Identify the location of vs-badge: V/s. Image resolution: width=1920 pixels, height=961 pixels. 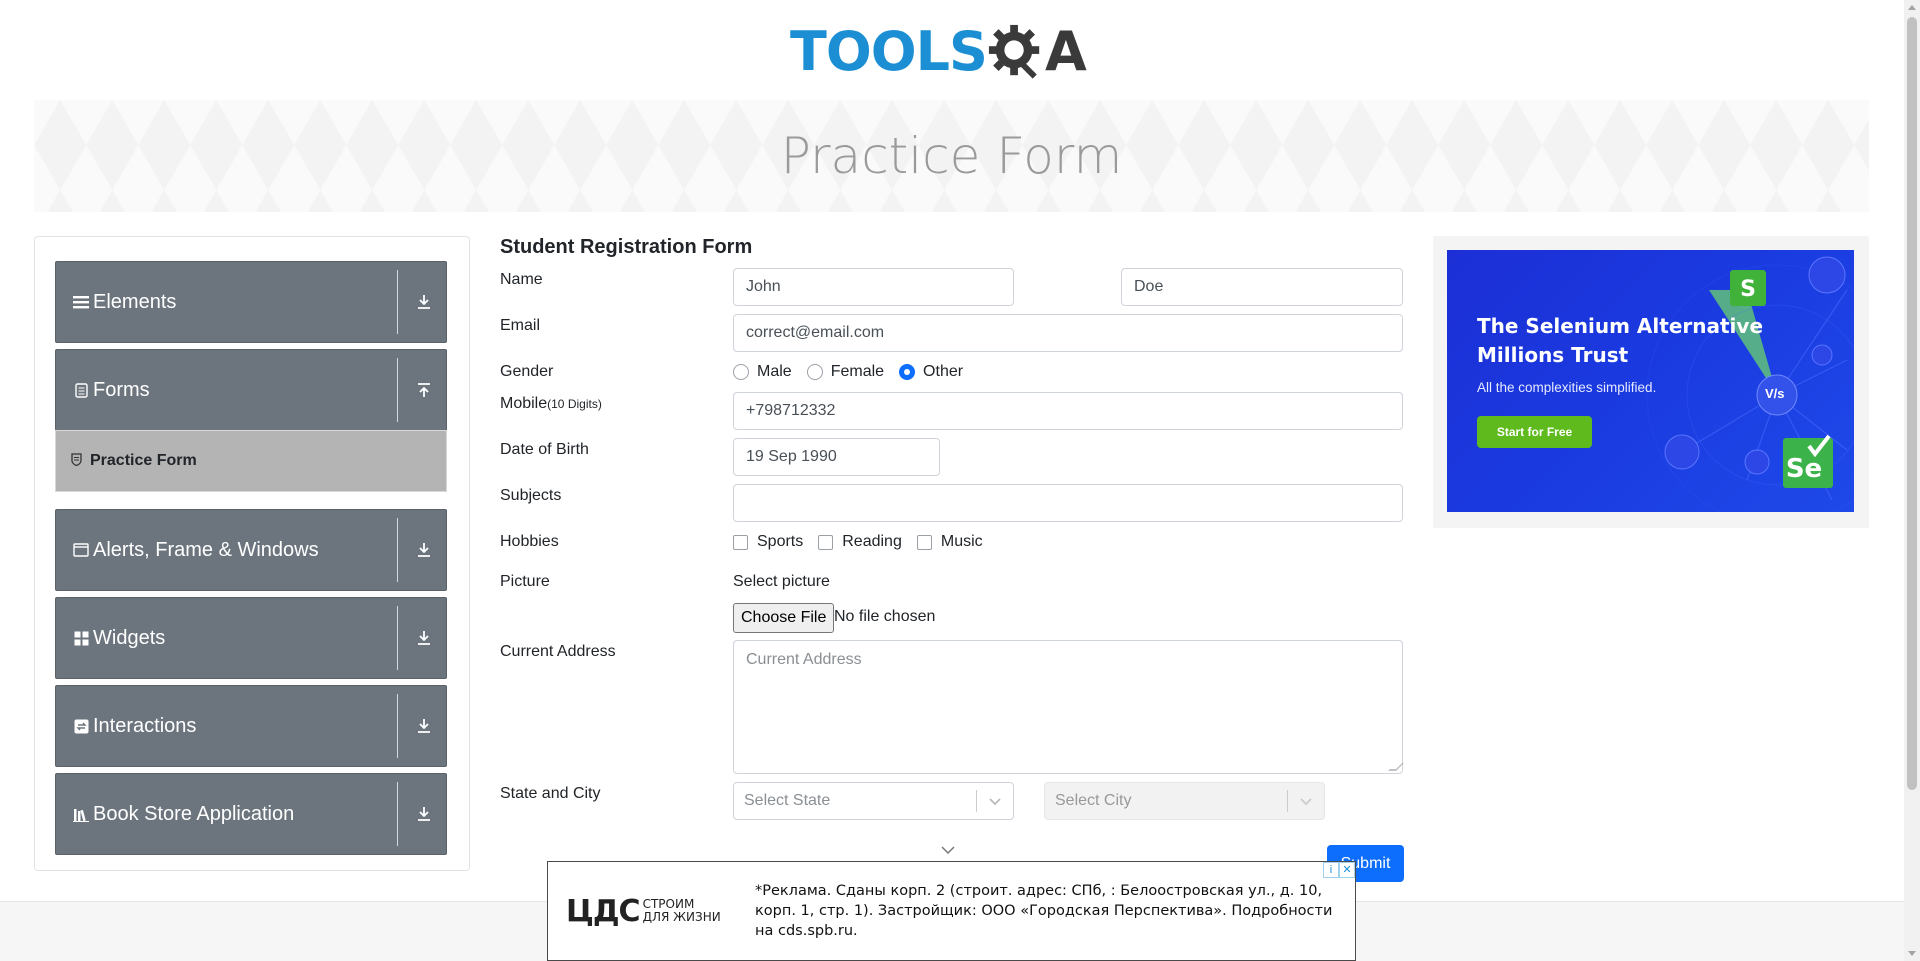
(1775, 393).